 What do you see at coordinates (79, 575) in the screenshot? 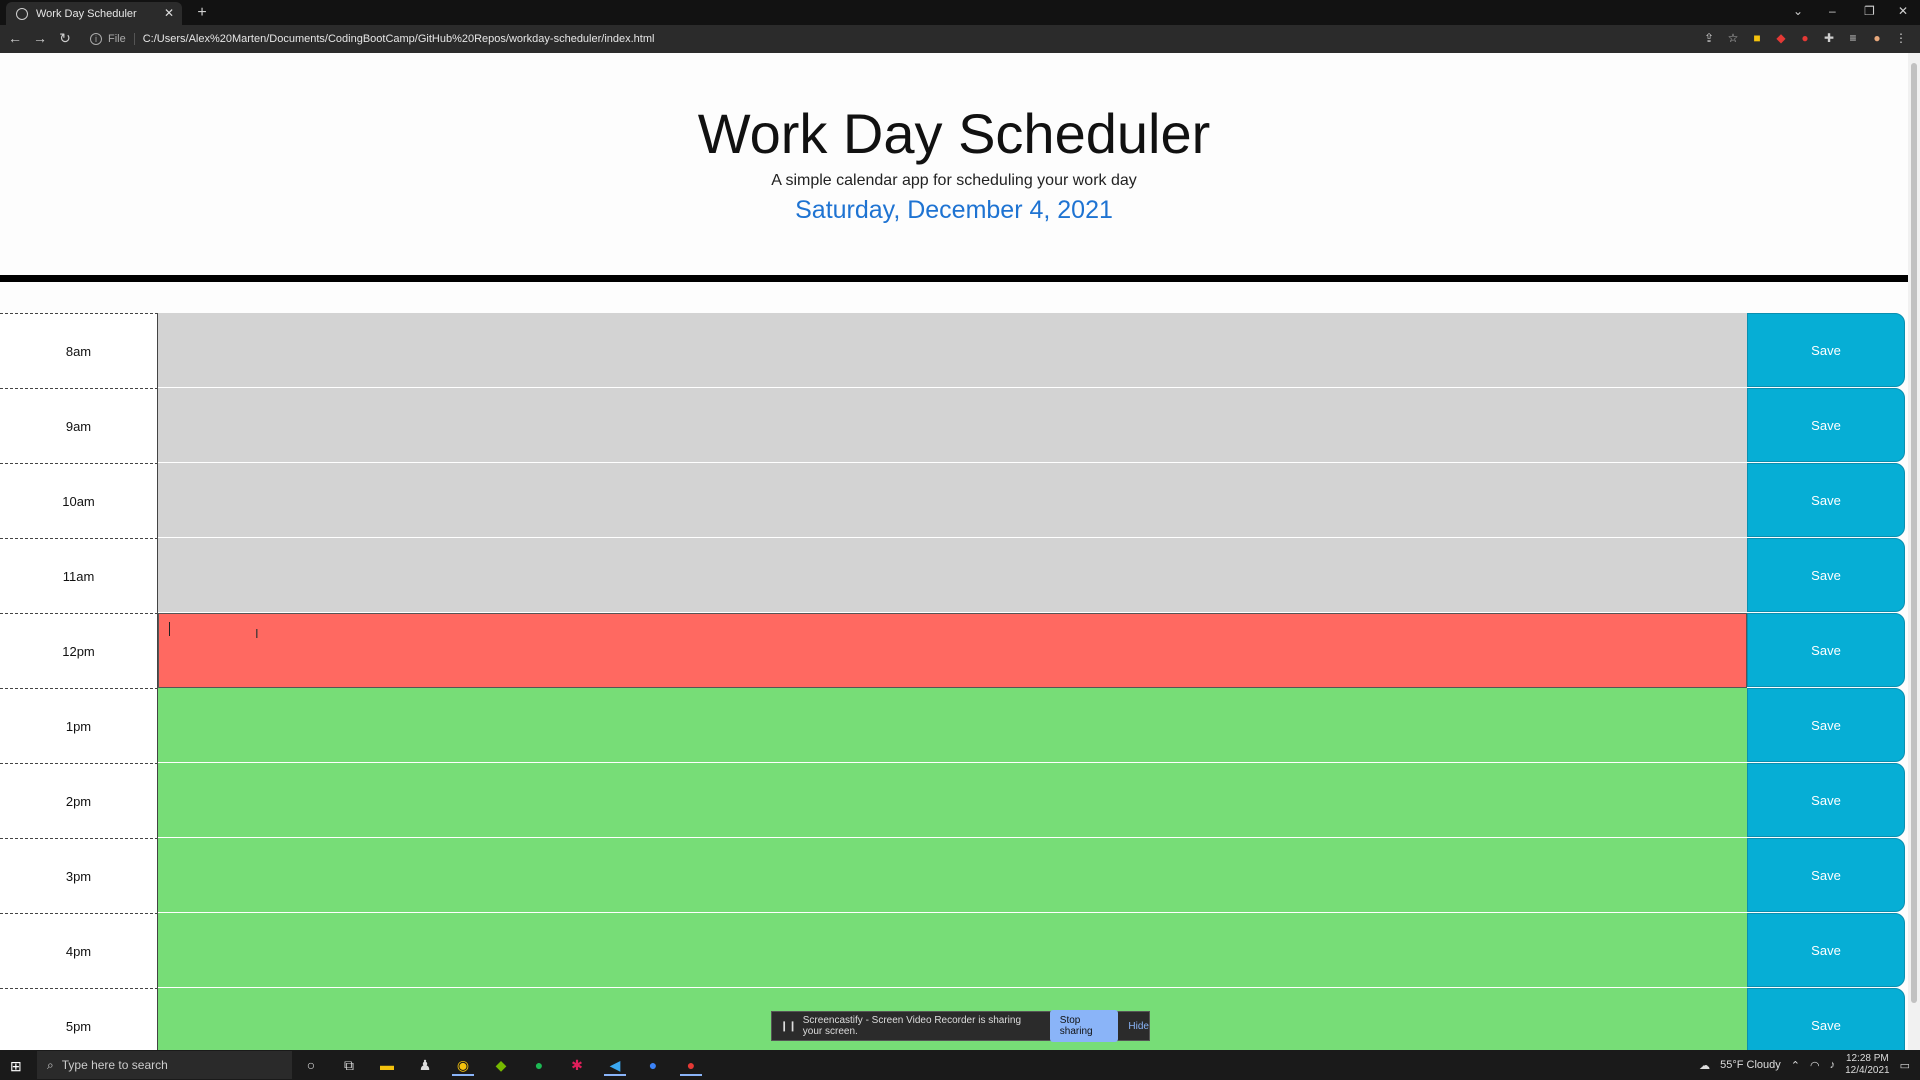
I see `hour-label: 11am` at bounding box center [79, 575].